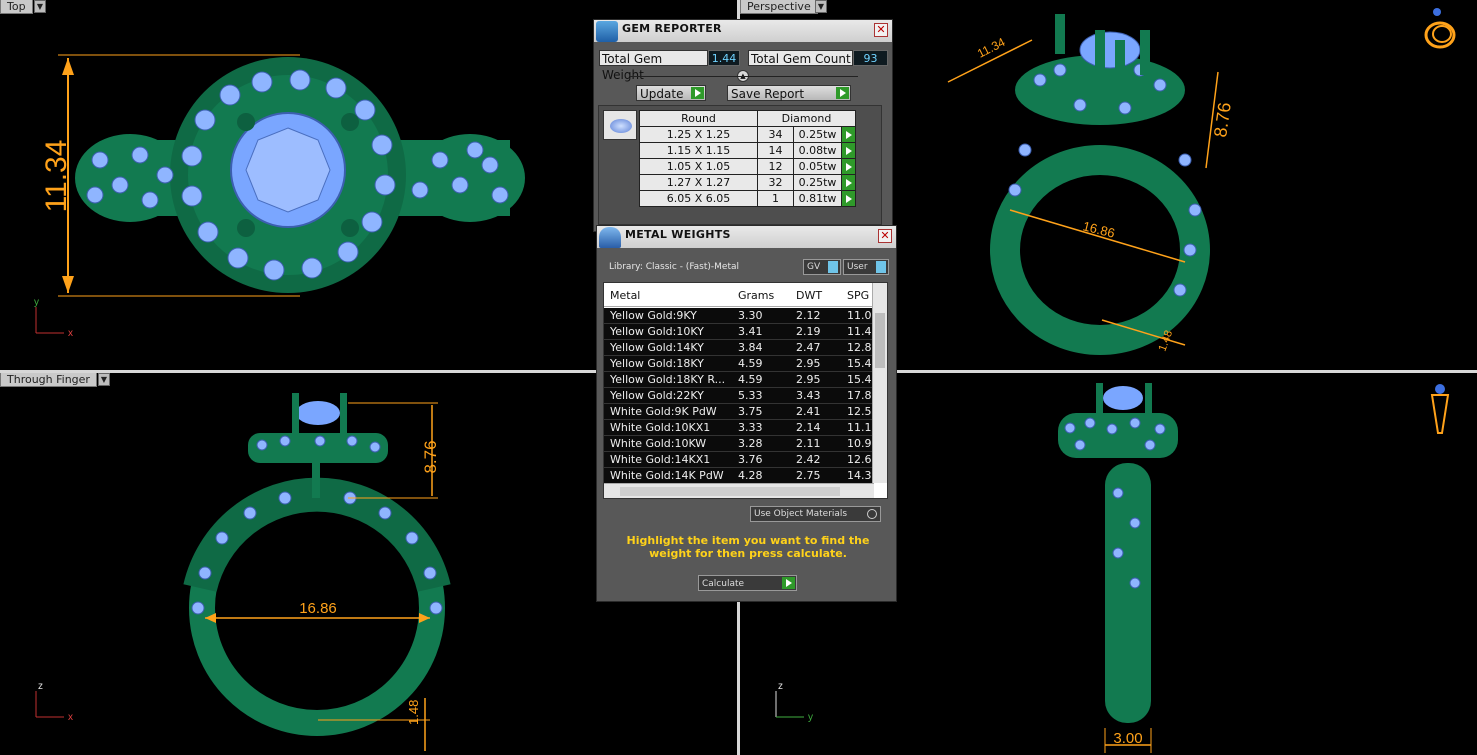  I want to click on gem-row: 1.05 X 1.05 12 0.05tw, so click(747, 166).